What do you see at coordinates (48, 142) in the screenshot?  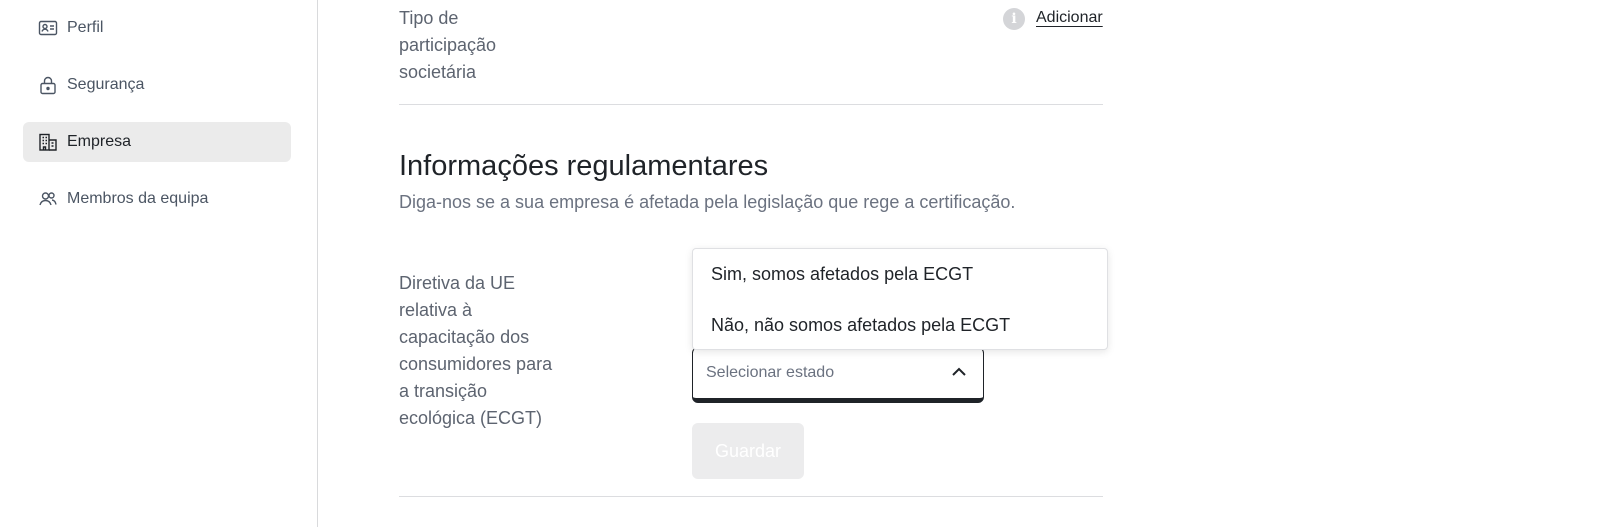 I see `building-icon` at bounding box center [48, 142].